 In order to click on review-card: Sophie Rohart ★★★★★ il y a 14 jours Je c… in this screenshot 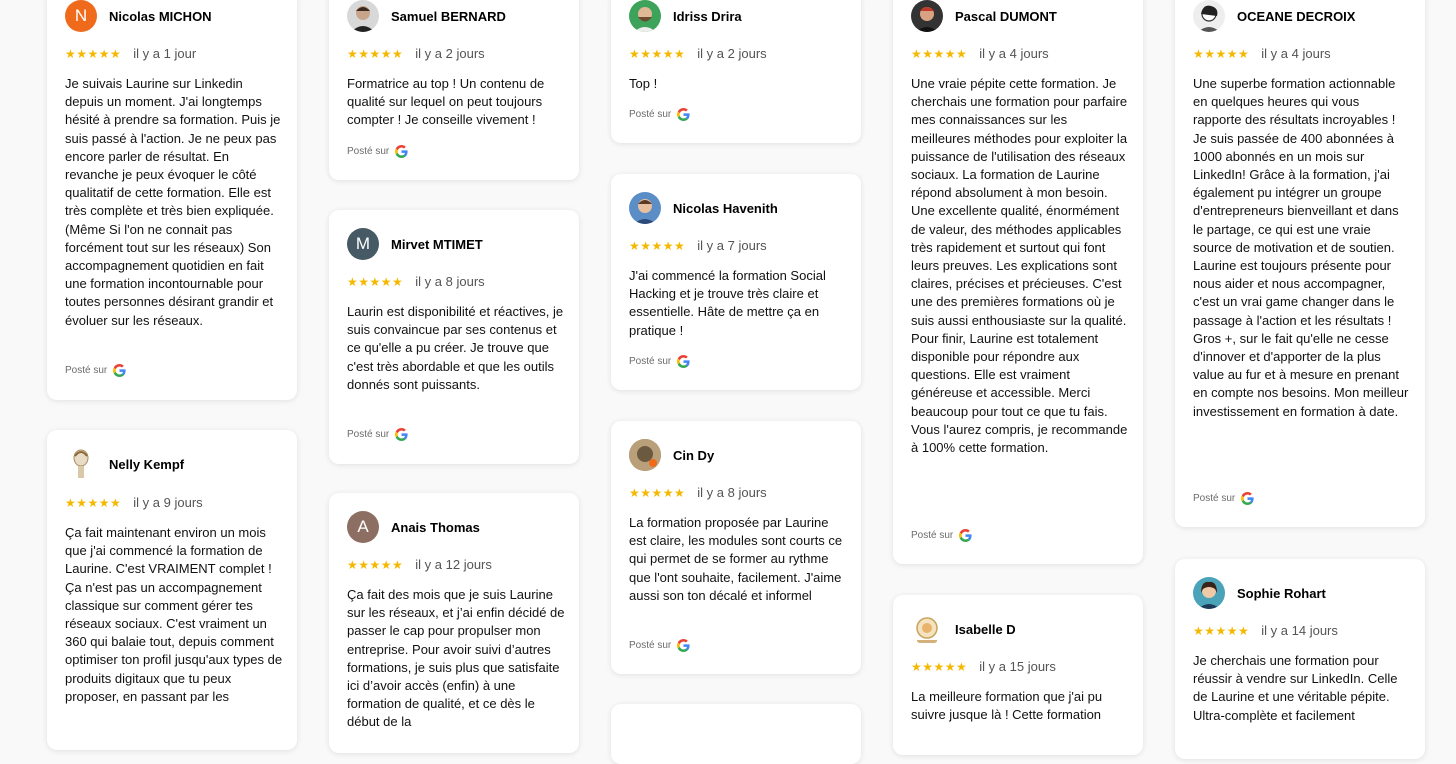, I will do `click(1300, 659)`.